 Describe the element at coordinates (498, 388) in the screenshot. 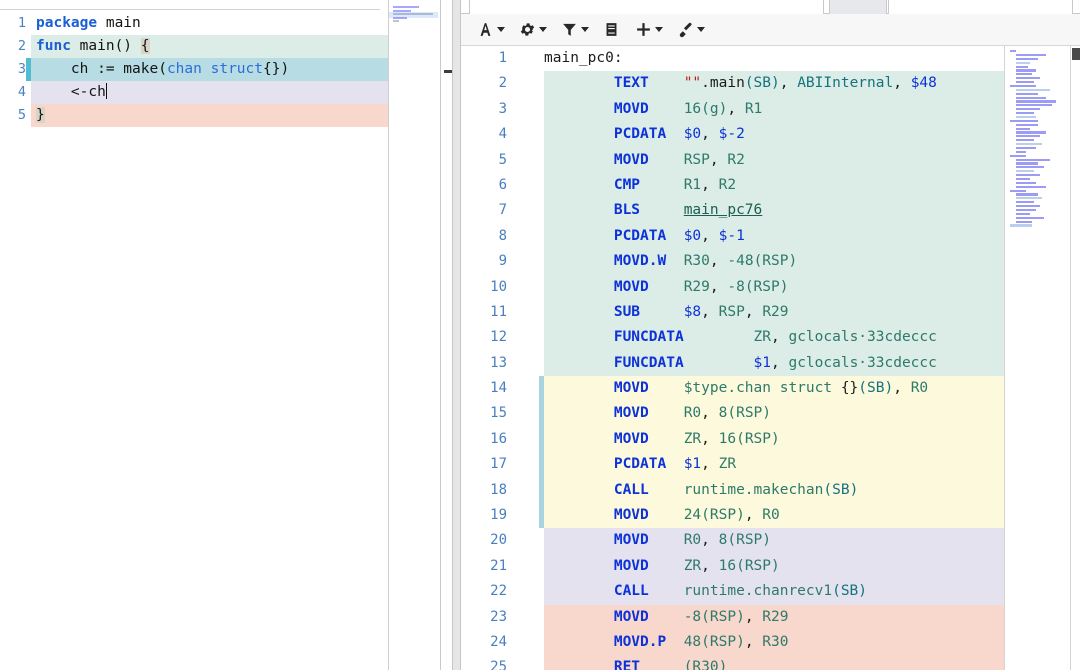

I see `disassembly-line-number: 14` at that location.